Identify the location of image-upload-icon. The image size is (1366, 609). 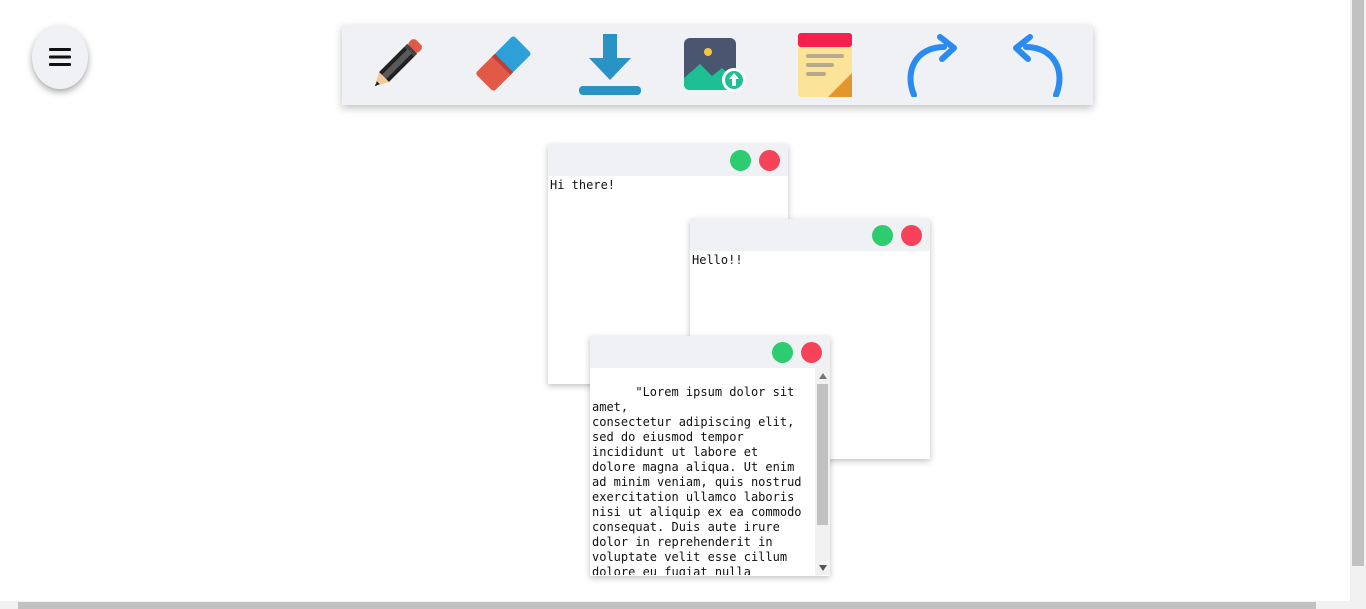
(715, 65).